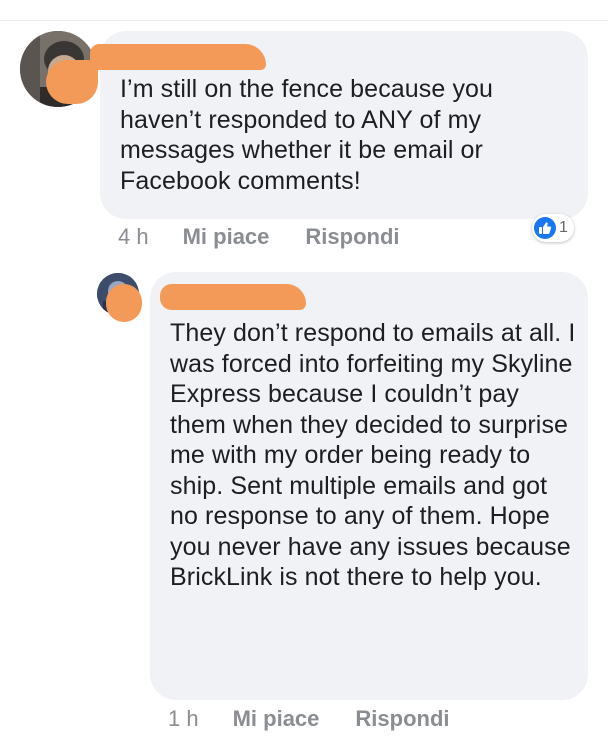 The width and height of the screenshot is (608, 750). I want to click on comment-time: 1 h, so click(183, 718).